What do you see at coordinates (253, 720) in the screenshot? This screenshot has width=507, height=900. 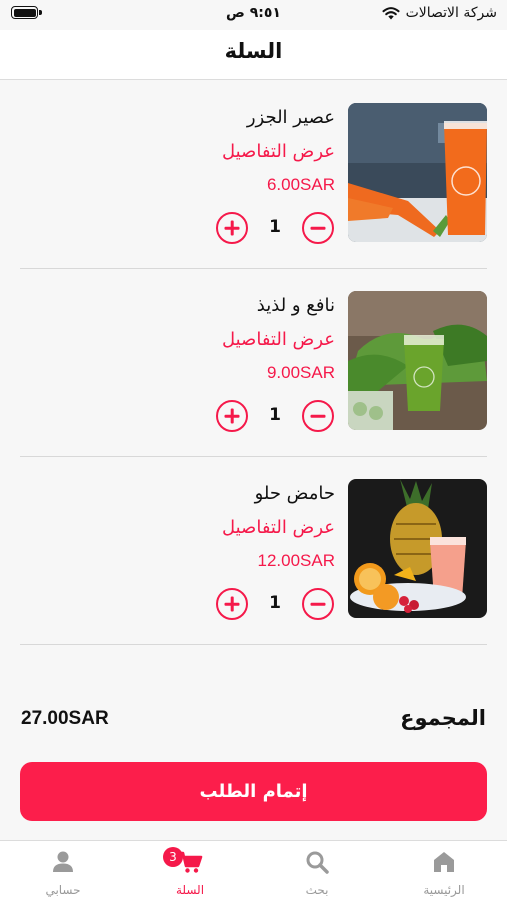 I see `cart-total-row: المجموع 27.00SAR` at bounding box center [253, 720].